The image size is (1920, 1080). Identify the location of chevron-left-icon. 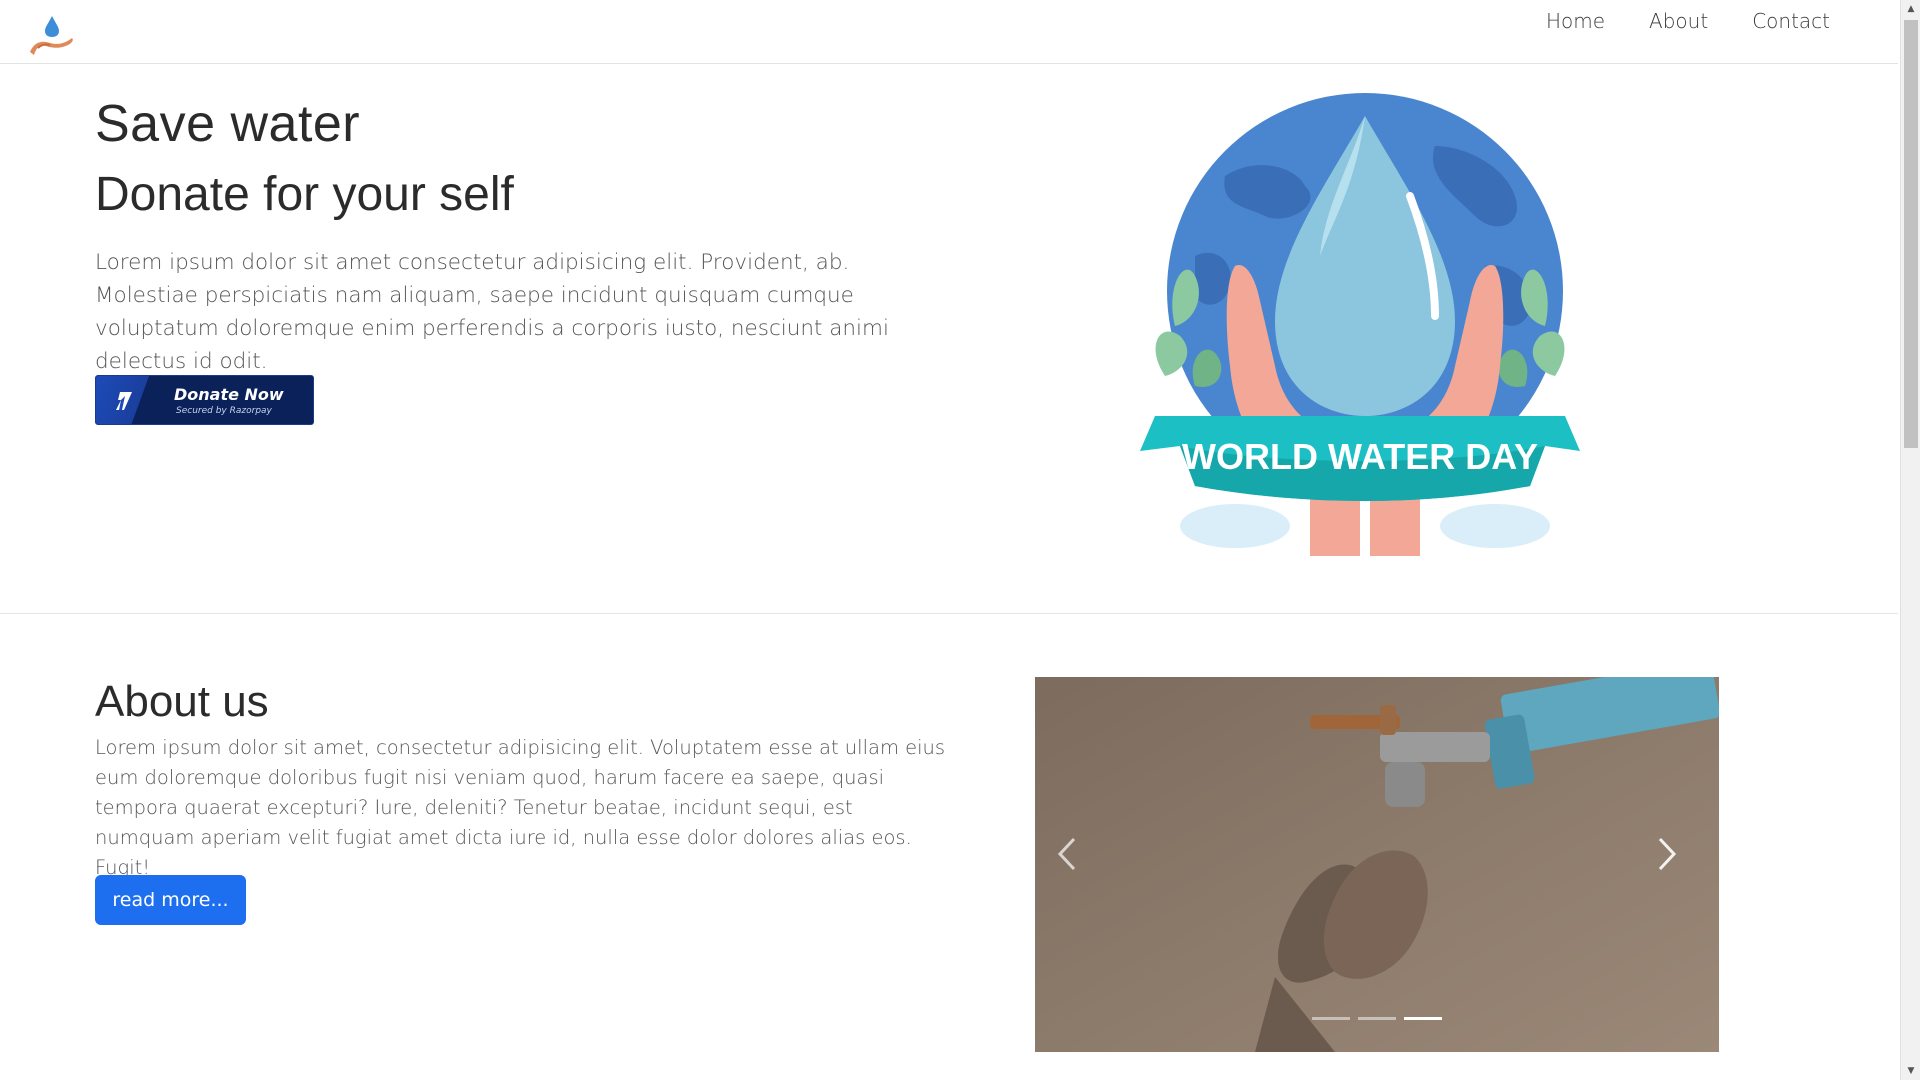
(1066, 854).